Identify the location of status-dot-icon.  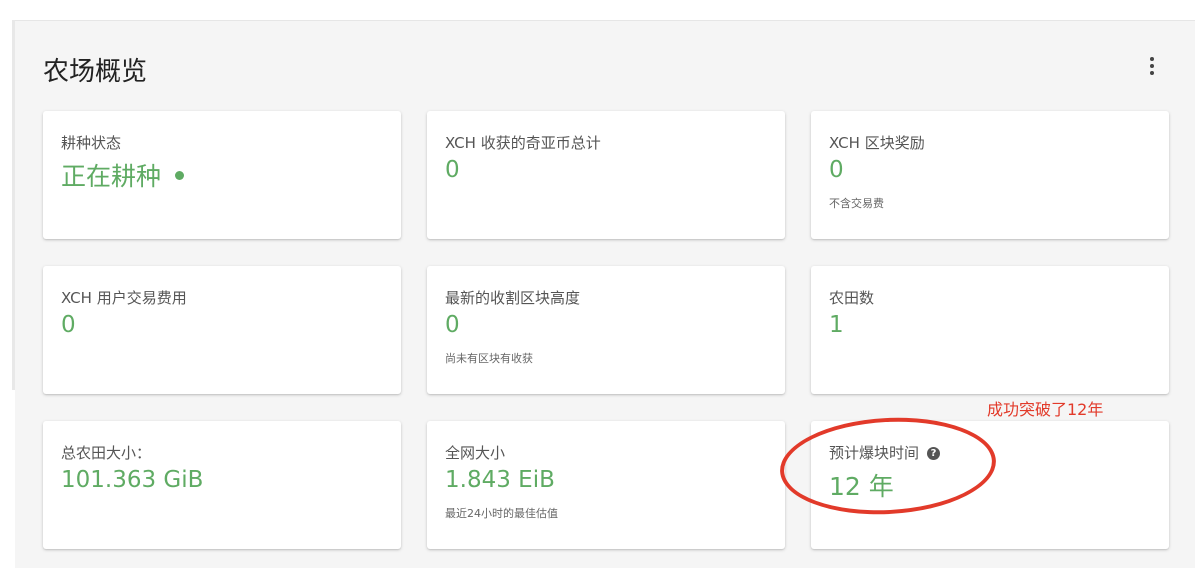
(180, 175).